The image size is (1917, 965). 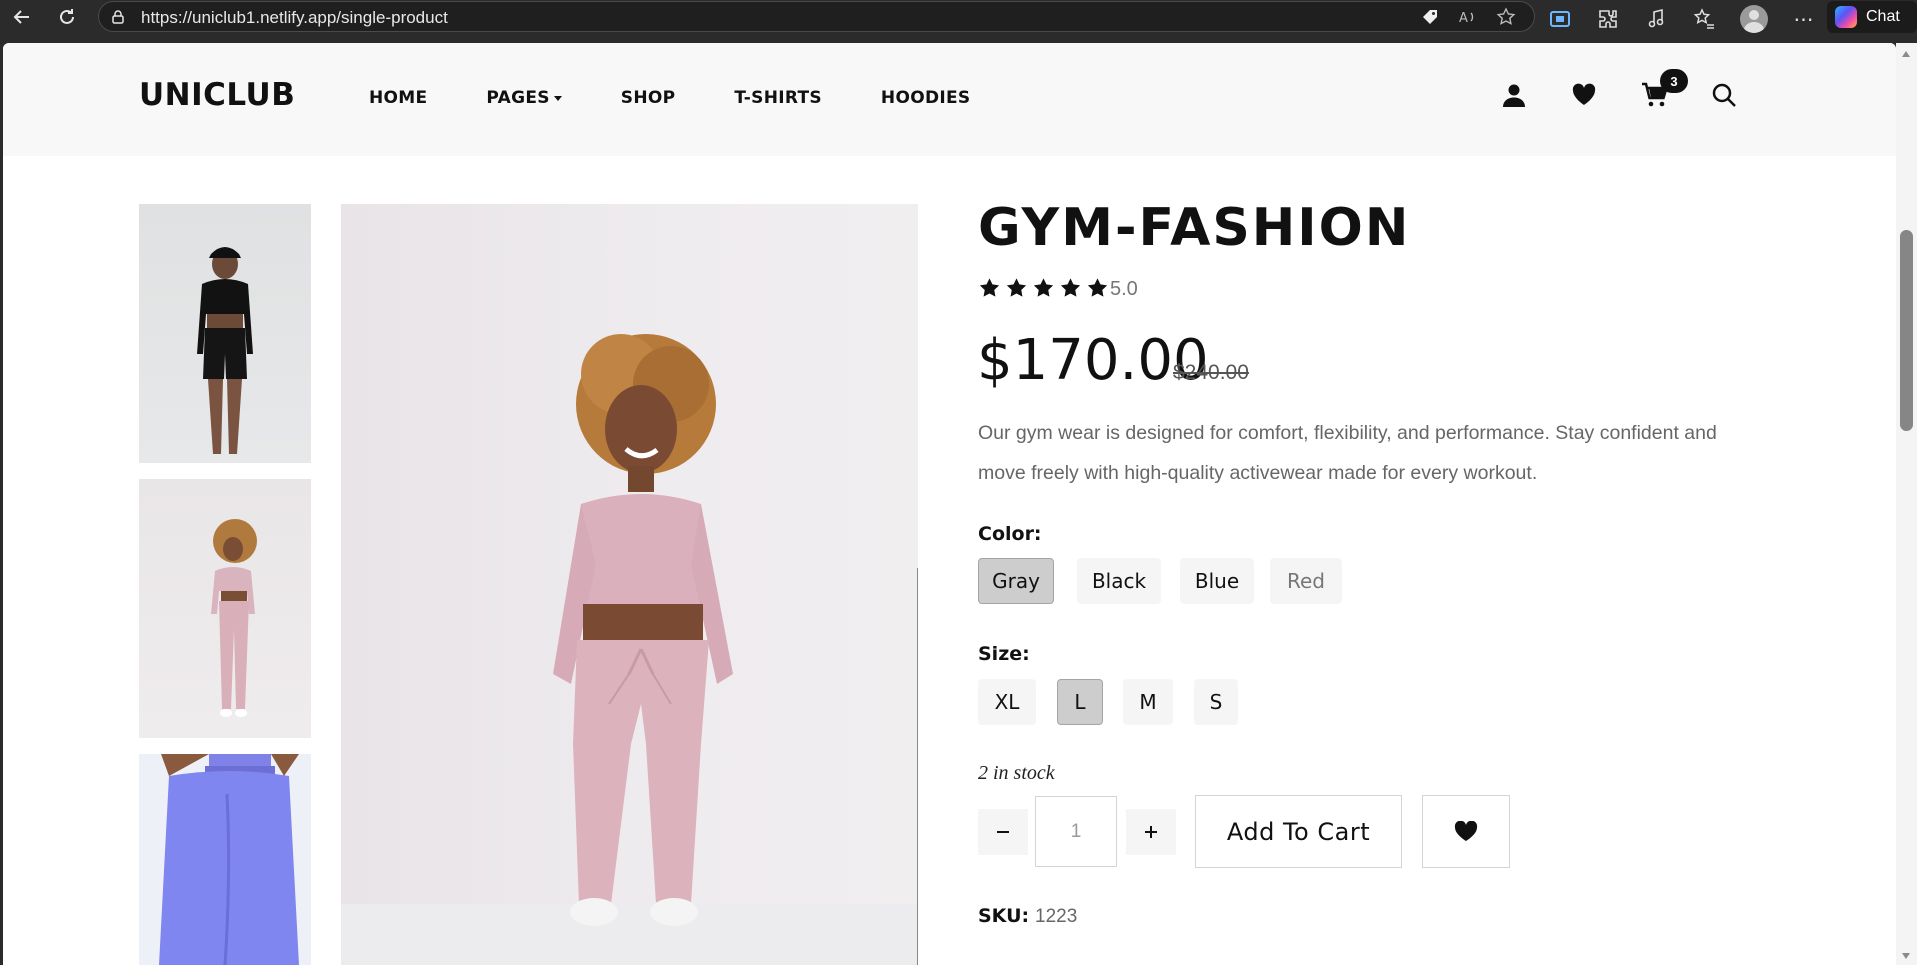 I want to click on media-icon, so click(x=1656, y=19).